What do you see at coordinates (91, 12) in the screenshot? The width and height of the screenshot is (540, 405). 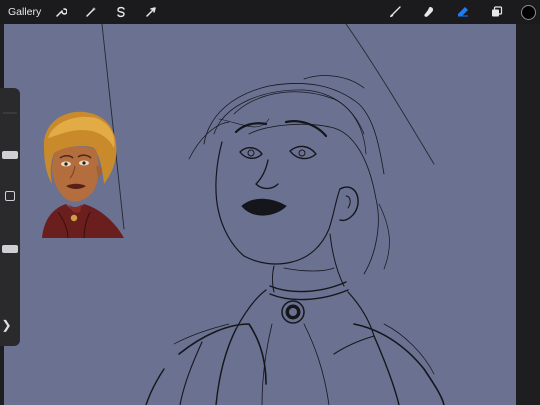 I see `magic-wand-icon` at bounding box center [91, 12].